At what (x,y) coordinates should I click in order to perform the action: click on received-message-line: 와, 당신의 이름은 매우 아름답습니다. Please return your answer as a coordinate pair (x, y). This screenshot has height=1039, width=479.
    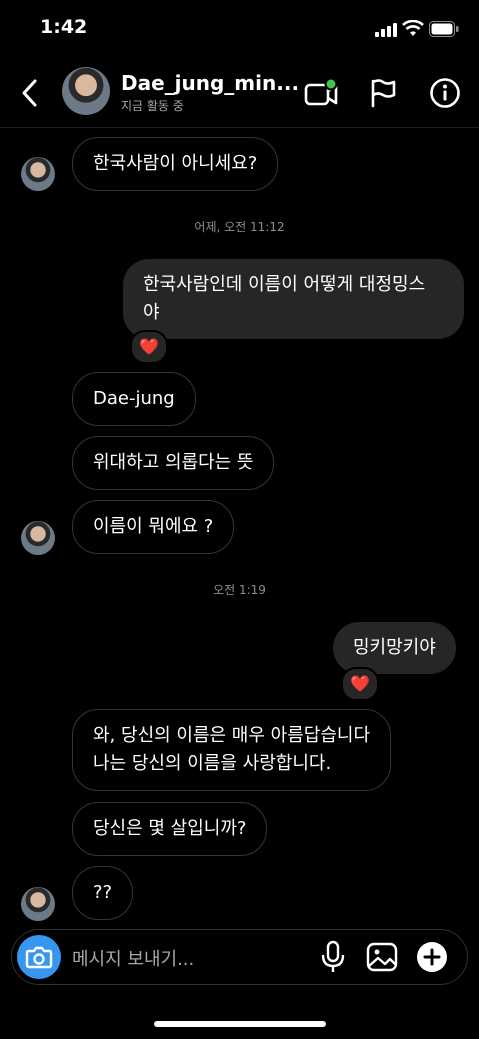
    Looking at the image, I should click on (232, 735).